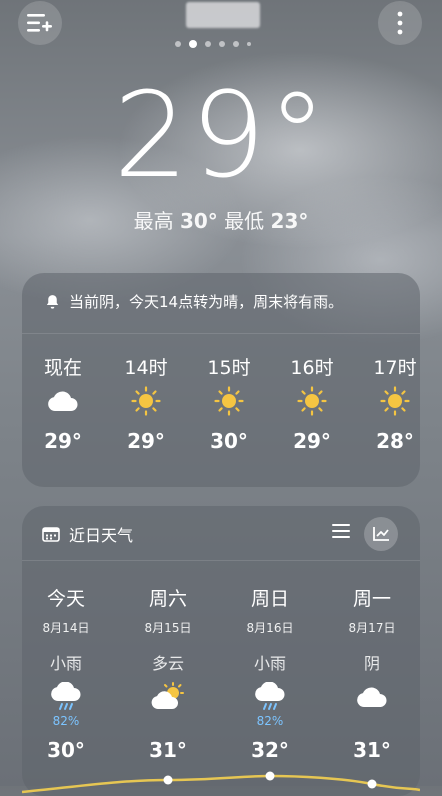 The image size is (442, 796). I want to click on day-temp: 30°, so click(66, 750).